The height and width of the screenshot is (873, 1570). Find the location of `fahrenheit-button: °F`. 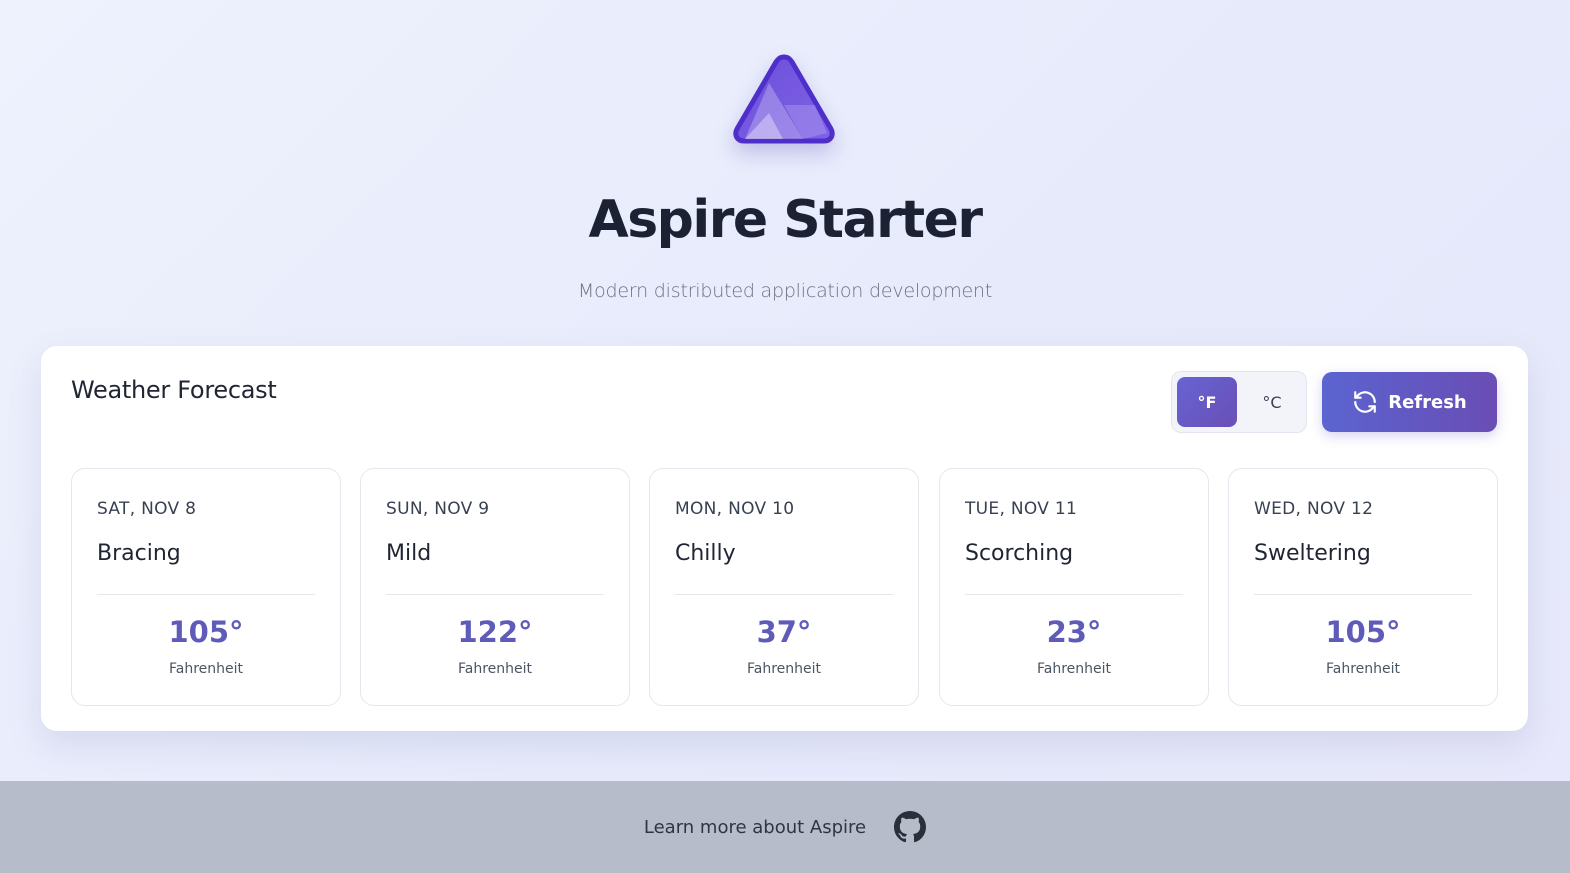

fahrenheit-button: °F is located at coordinates (1207, 402).